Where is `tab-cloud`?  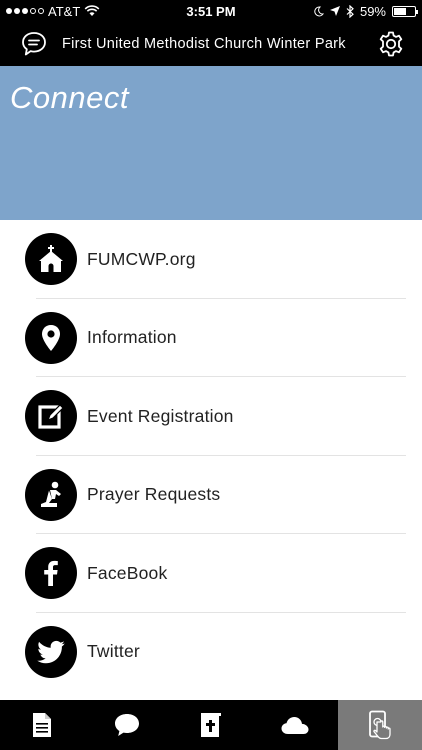
tab-cloud is located at coordinates (295, 725).